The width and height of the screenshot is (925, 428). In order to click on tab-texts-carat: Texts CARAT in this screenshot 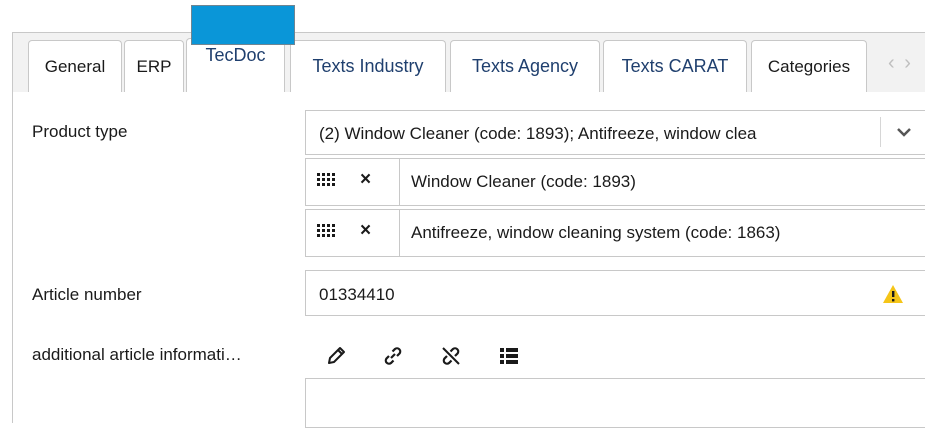, I will do `click(675, 66)`.